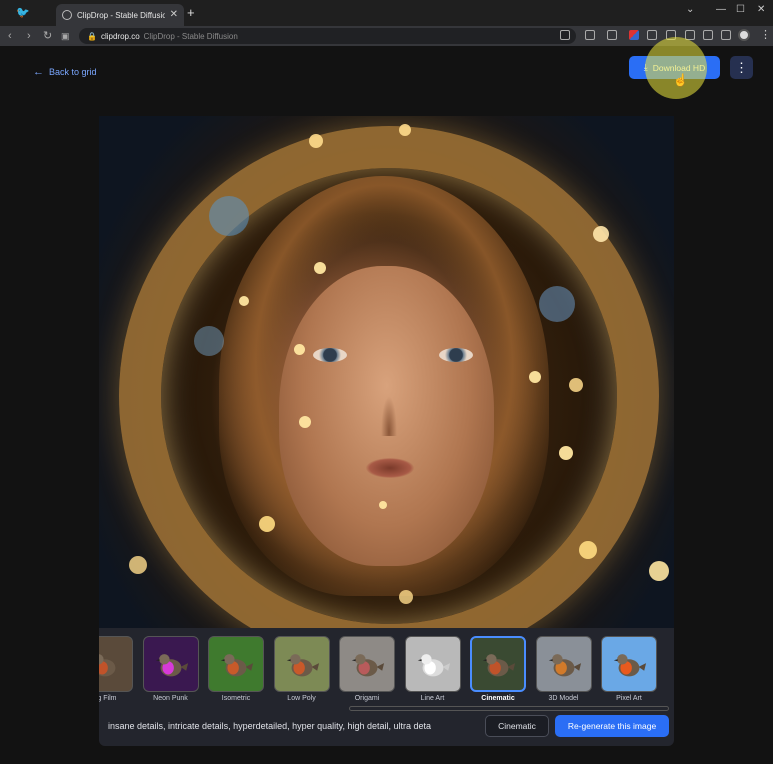 The height and width of the screenshot is (764, 773). I want to click on style-option-label: Pixel Art, so click(629, 698).